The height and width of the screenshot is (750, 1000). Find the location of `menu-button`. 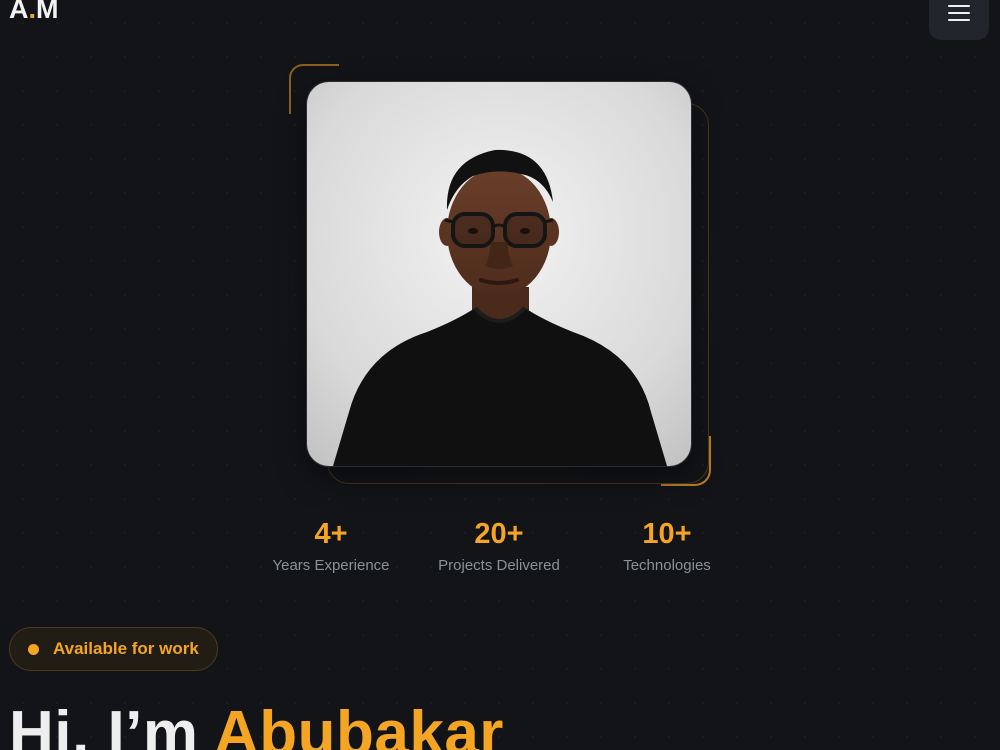

menu-button is located at coordinates (959, 20).